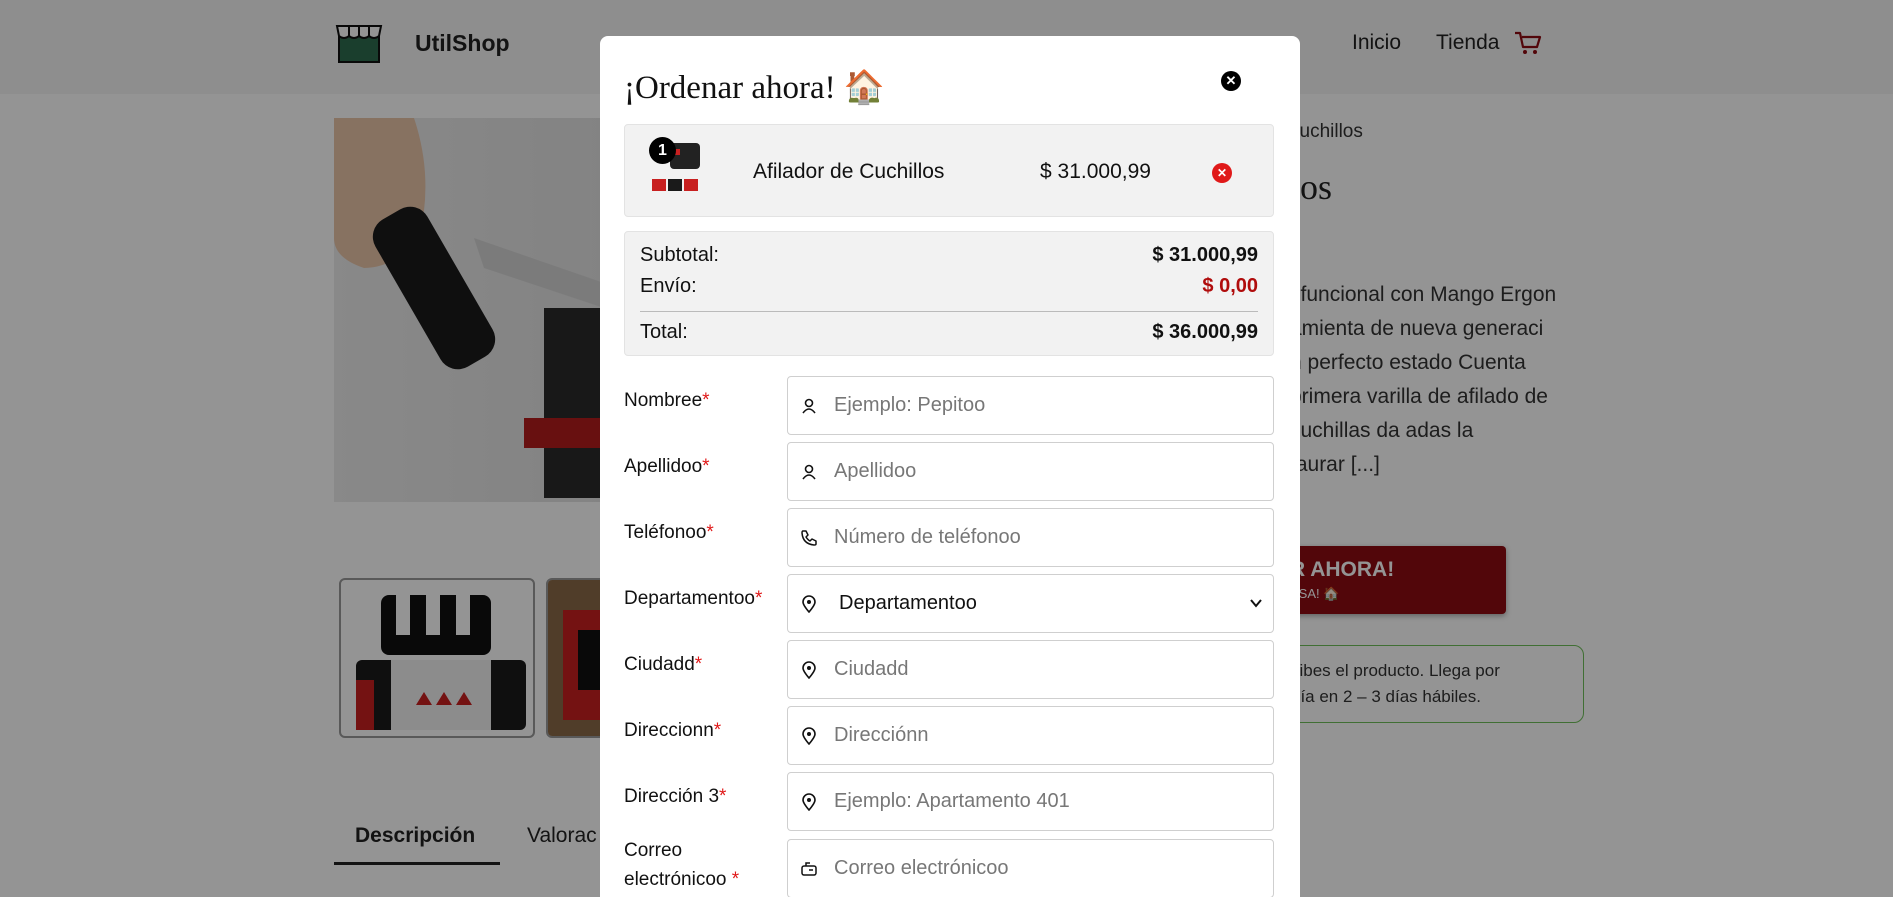 The width and height of the screenshot is (1893, 897). I want to click on apellido-label: Apellidoo*, so click(667, 466).